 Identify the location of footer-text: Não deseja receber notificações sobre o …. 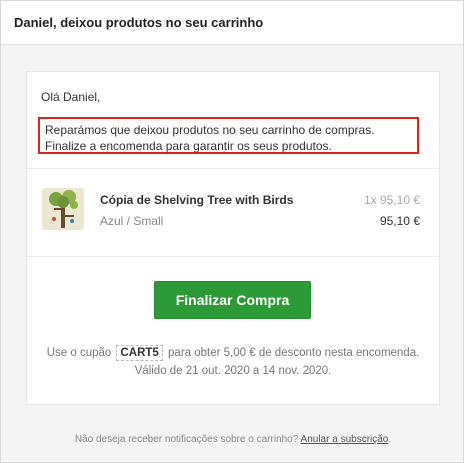
(186, 439).